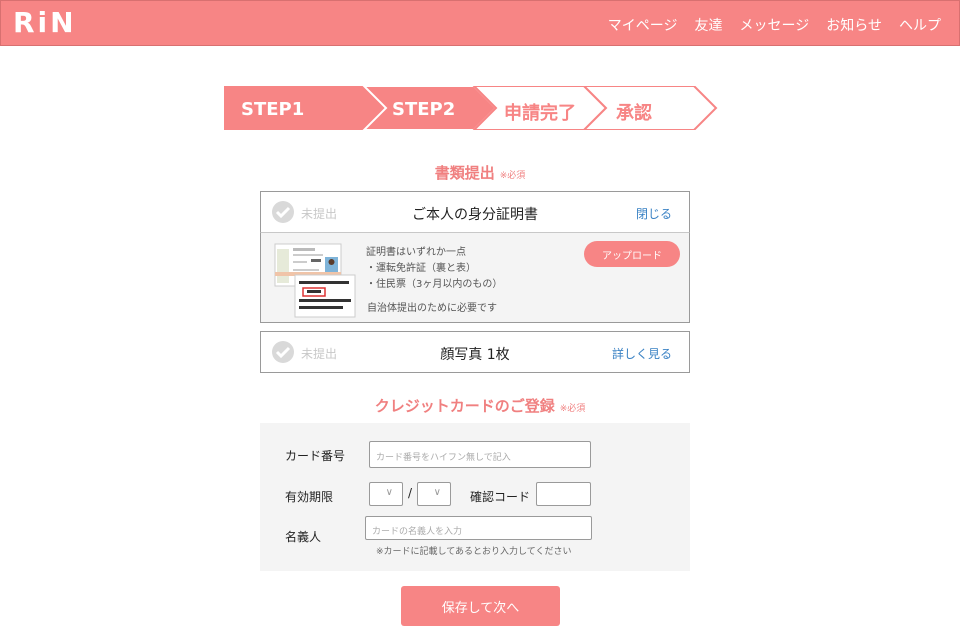  What do you see at coordinates (634, 113) in the screenshot?
I see `step-4-label: 承認` at bounding box center [634, 113].